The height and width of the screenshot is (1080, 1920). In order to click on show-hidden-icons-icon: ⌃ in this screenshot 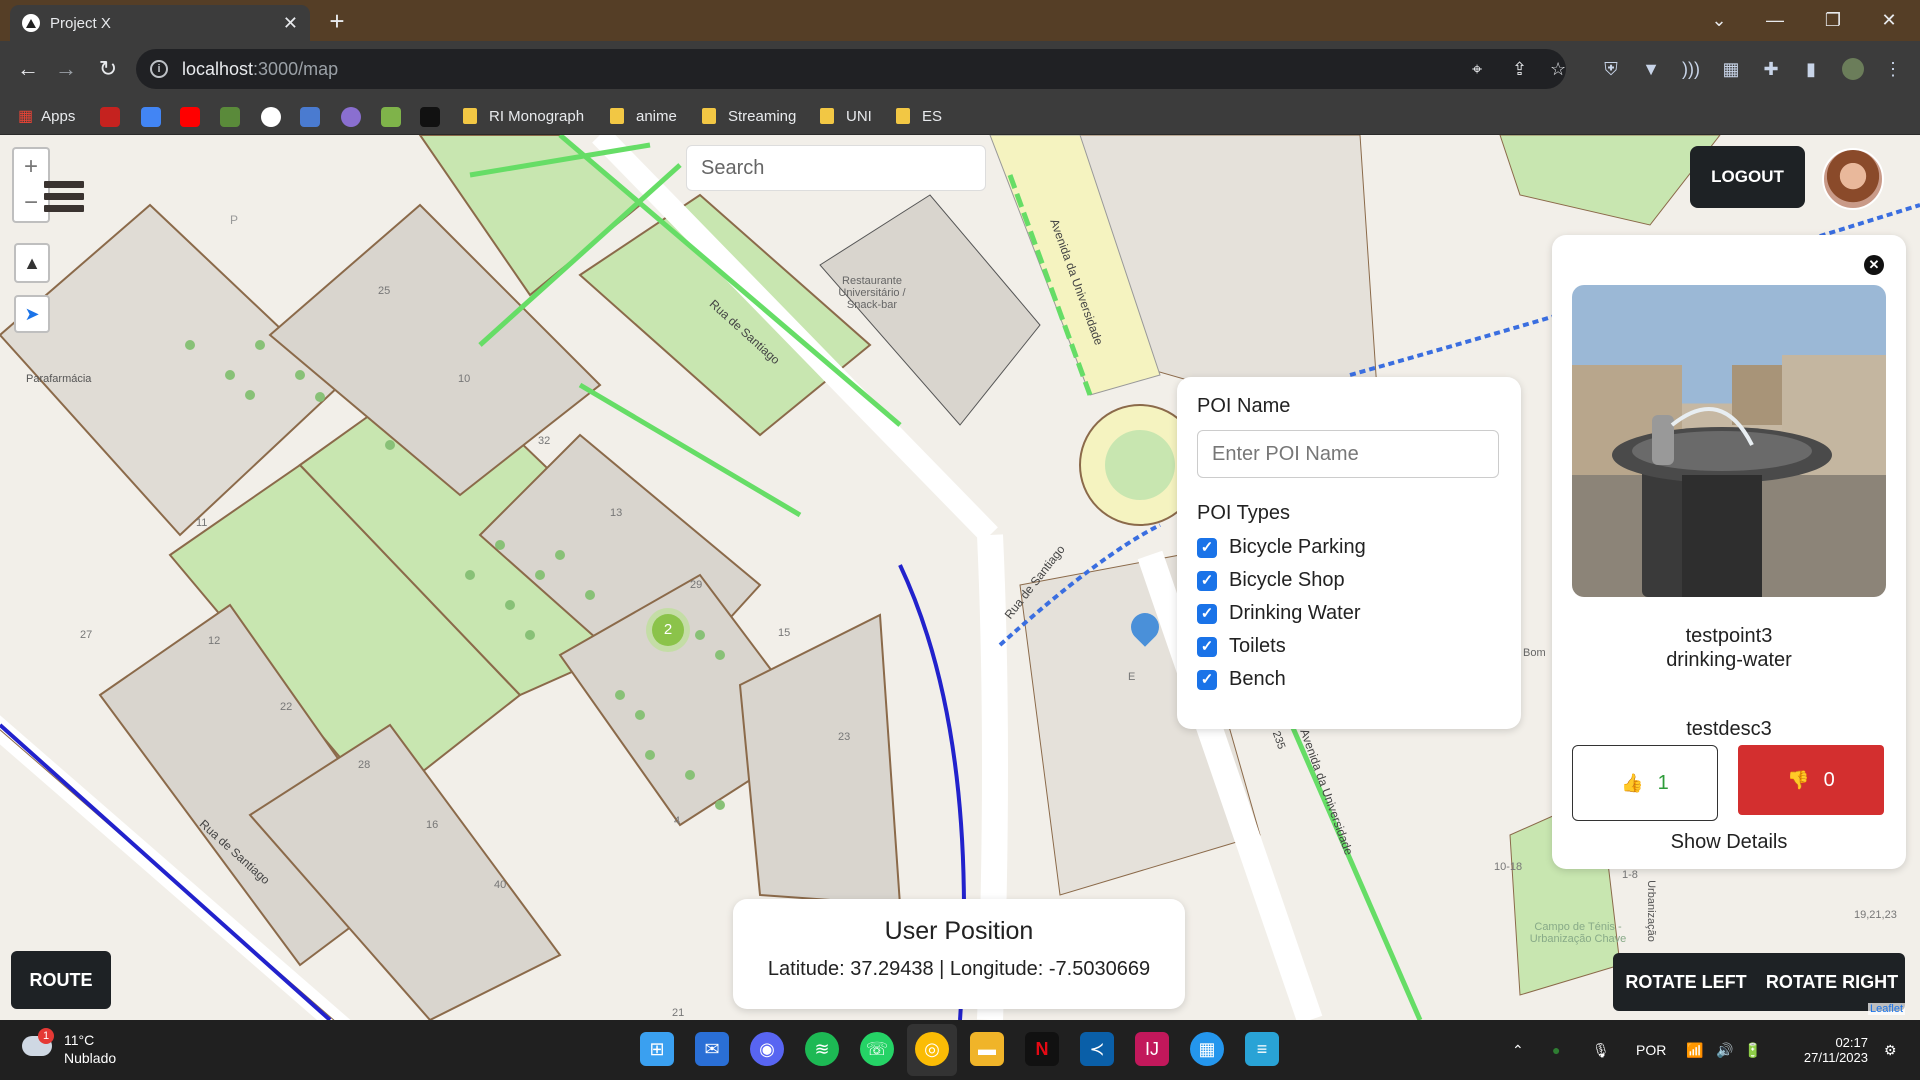, I will do `click(1518, 1050)`.